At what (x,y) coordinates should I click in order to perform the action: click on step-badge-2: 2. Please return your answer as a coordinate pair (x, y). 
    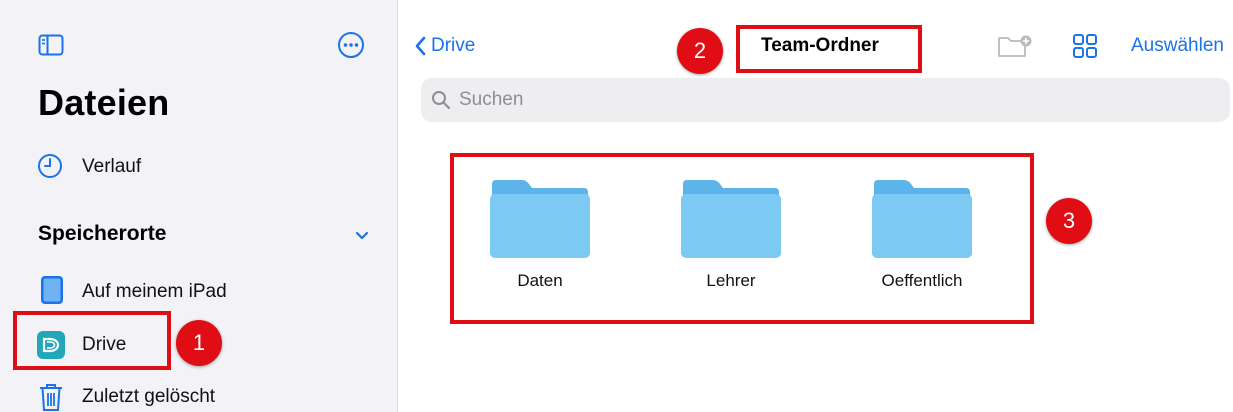
    Looking at the image, I should click on (700, 51).